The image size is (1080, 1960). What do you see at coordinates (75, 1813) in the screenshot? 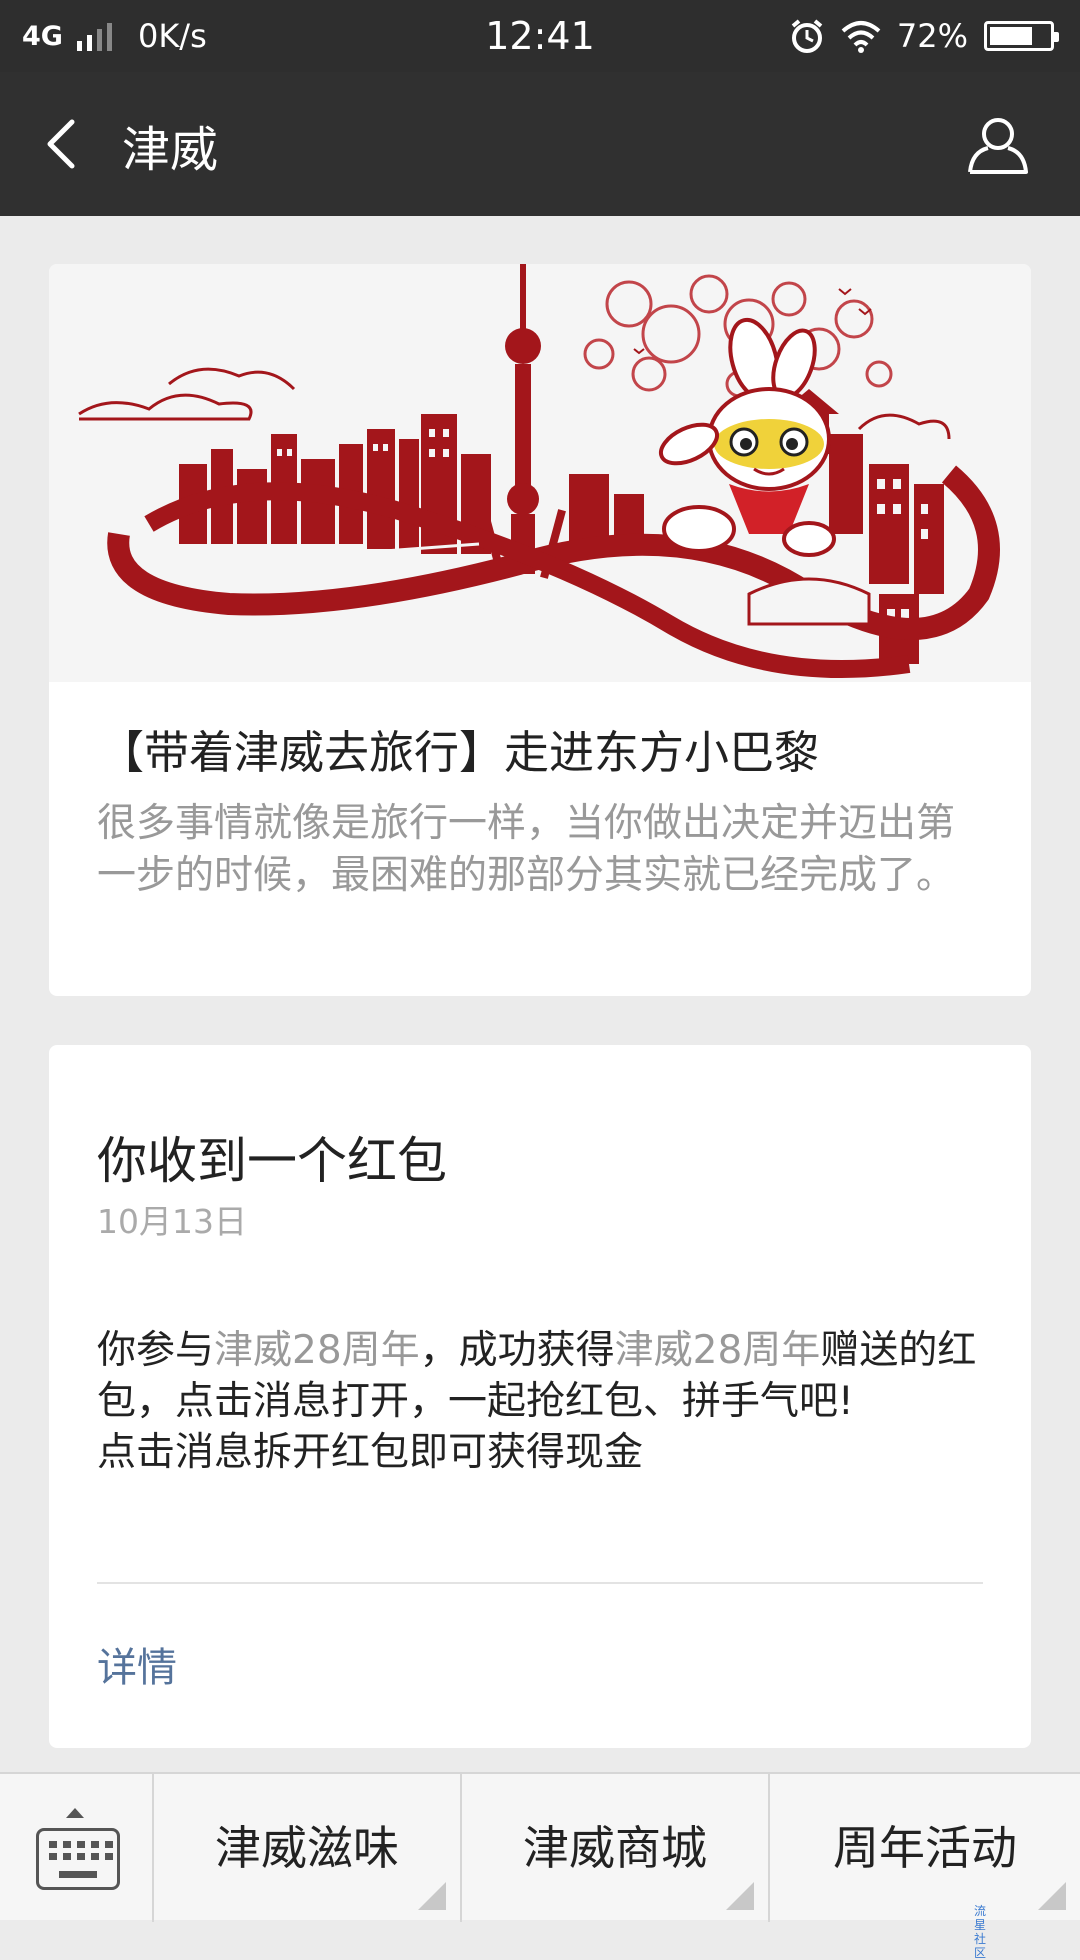
I see `chevron-up-icon` at bounding box center [75, 1813].